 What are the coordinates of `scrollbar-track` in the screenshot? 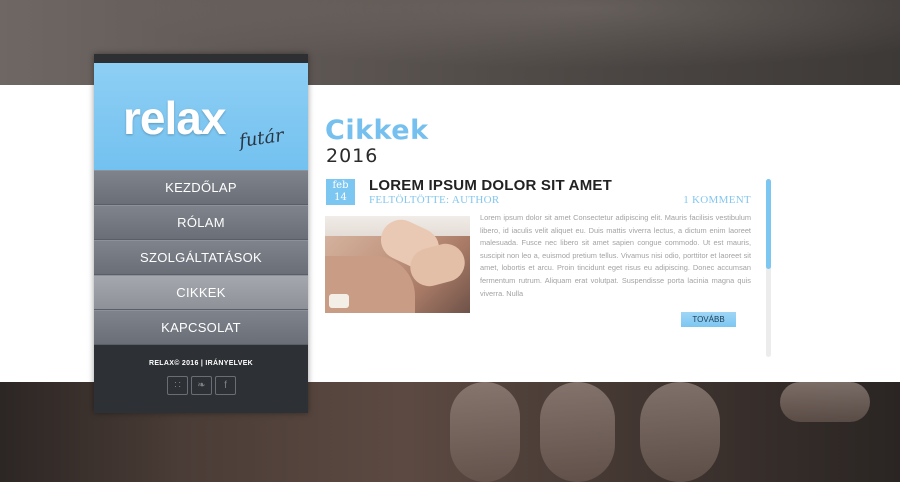 It's located at (768, 268).